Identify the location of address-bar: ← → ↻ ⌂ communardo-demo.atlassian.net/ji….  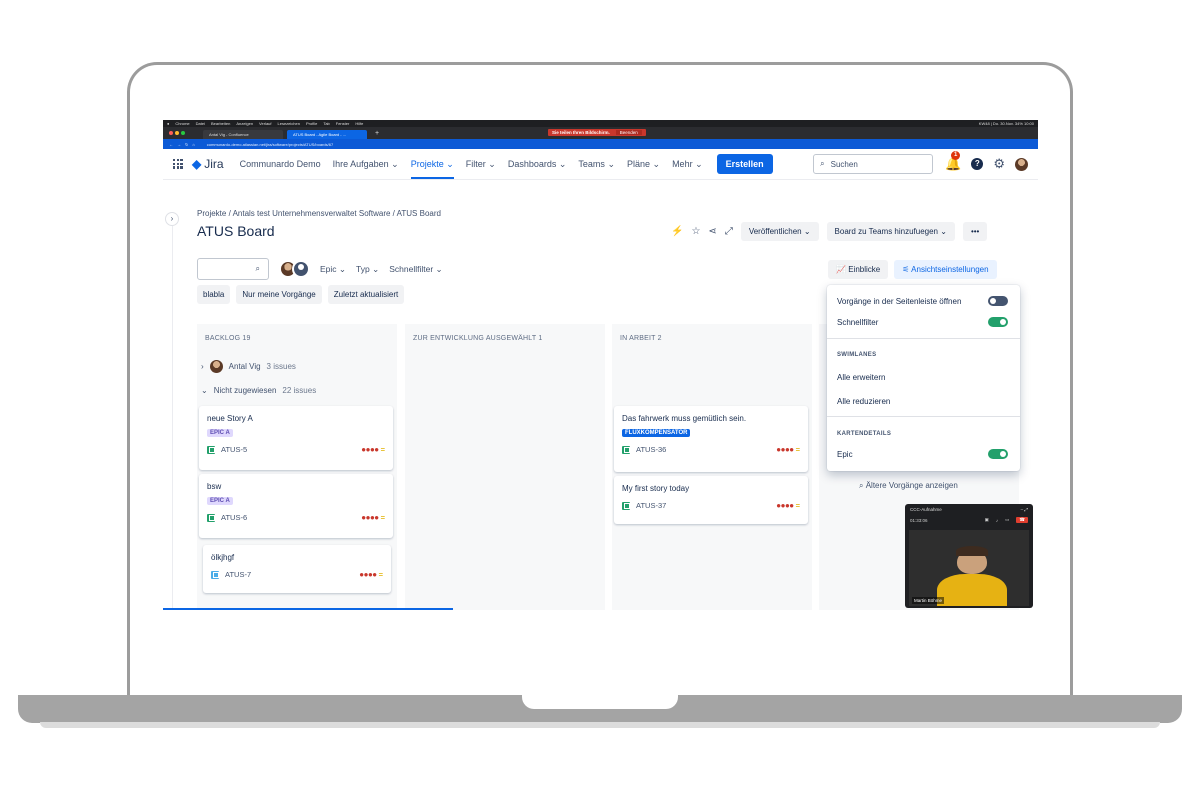
(600, 144).